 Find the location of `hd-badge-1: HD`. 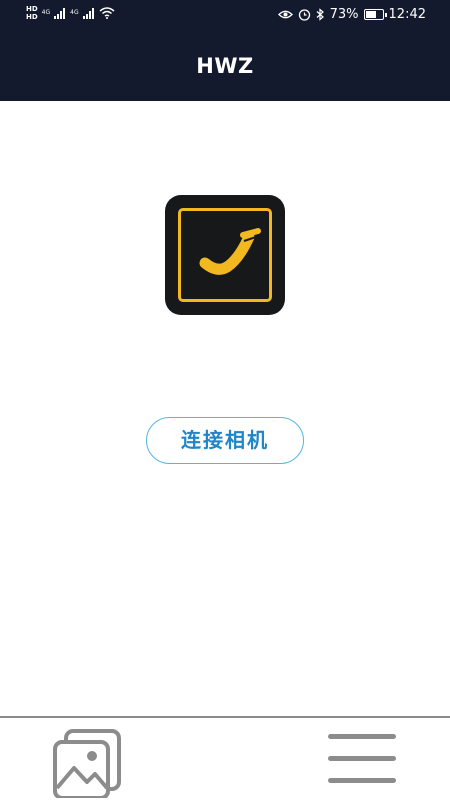

hd-badge-1: HD is located at coordinates (32, 9).